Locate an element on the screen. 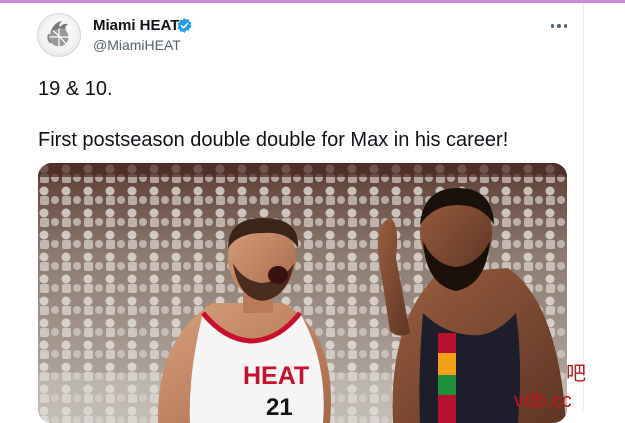 The width and height of the screenshot is (625, 423). heat-logo-icon is located at coordinates (58, 34).